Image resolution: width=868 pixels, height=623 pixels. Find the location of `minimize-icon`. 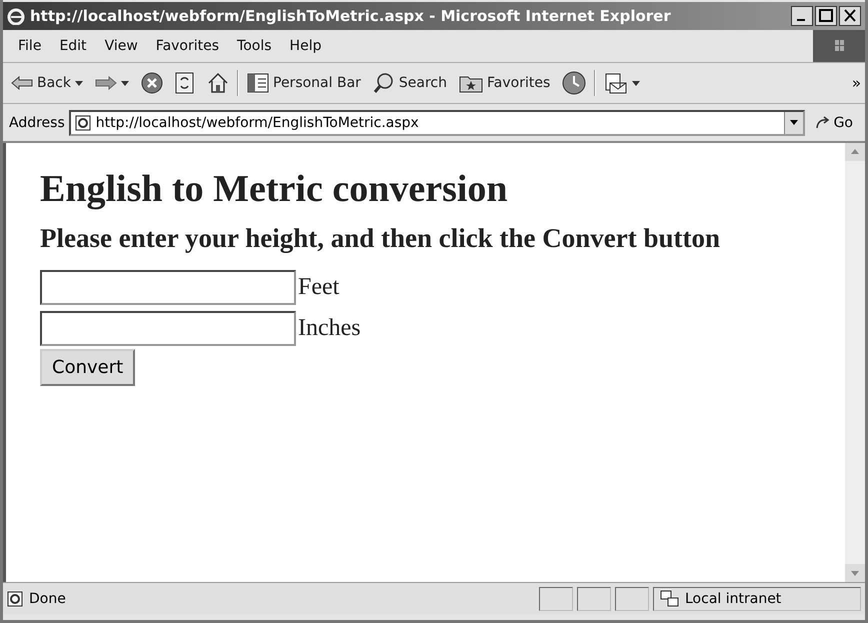

minimize-icon is located at coordinates (802, 16).